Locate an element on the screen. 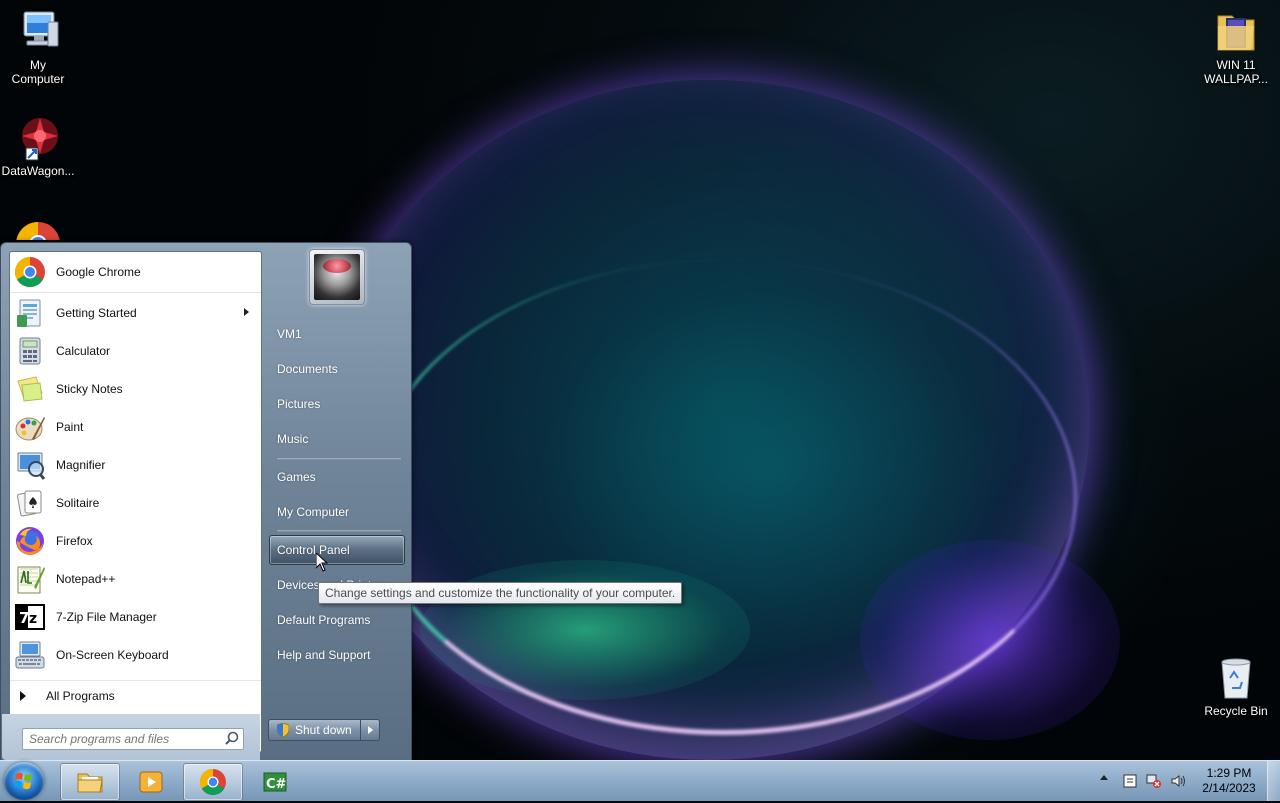 Image resolution: width=1280 pixels, height=803 pixels. 7zip-icon: 7 z is located at coordinates (30, 617).